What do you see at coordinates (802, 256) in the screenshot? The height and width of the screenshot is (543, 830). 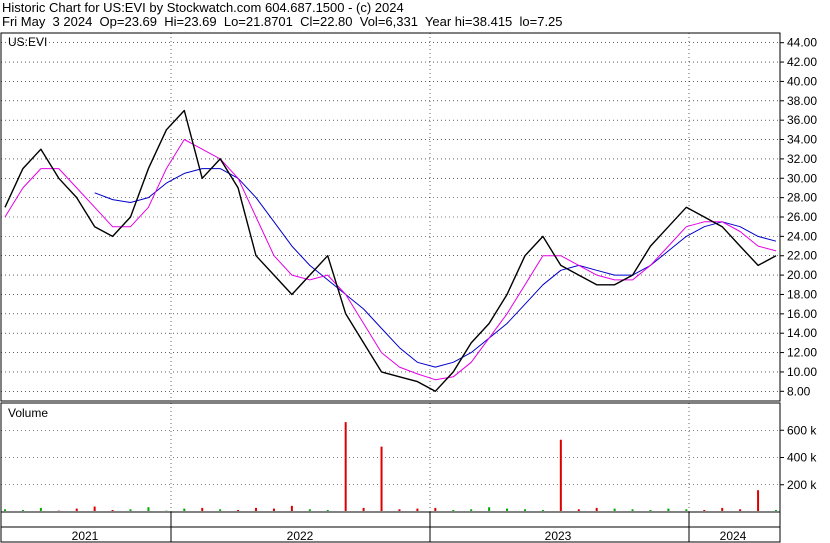 I see `price-tick-label: 22.00` at bounding box center [802, 256].